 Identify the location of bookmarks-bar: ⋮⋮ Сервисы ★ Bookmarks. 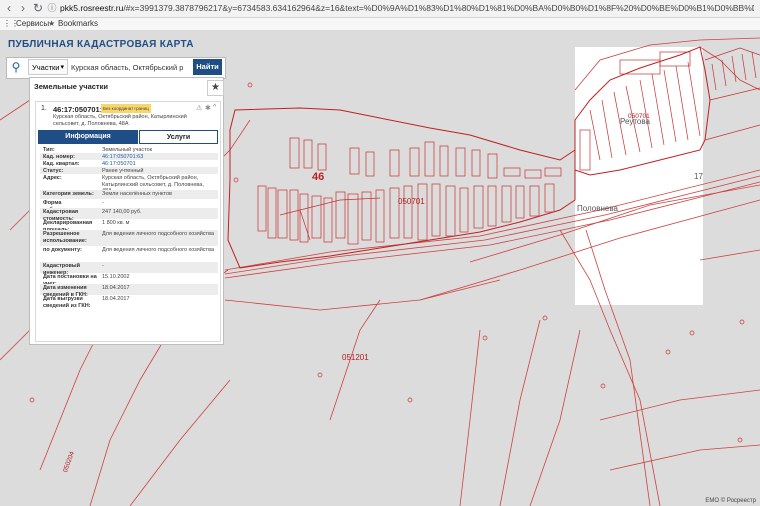
(380, 24).